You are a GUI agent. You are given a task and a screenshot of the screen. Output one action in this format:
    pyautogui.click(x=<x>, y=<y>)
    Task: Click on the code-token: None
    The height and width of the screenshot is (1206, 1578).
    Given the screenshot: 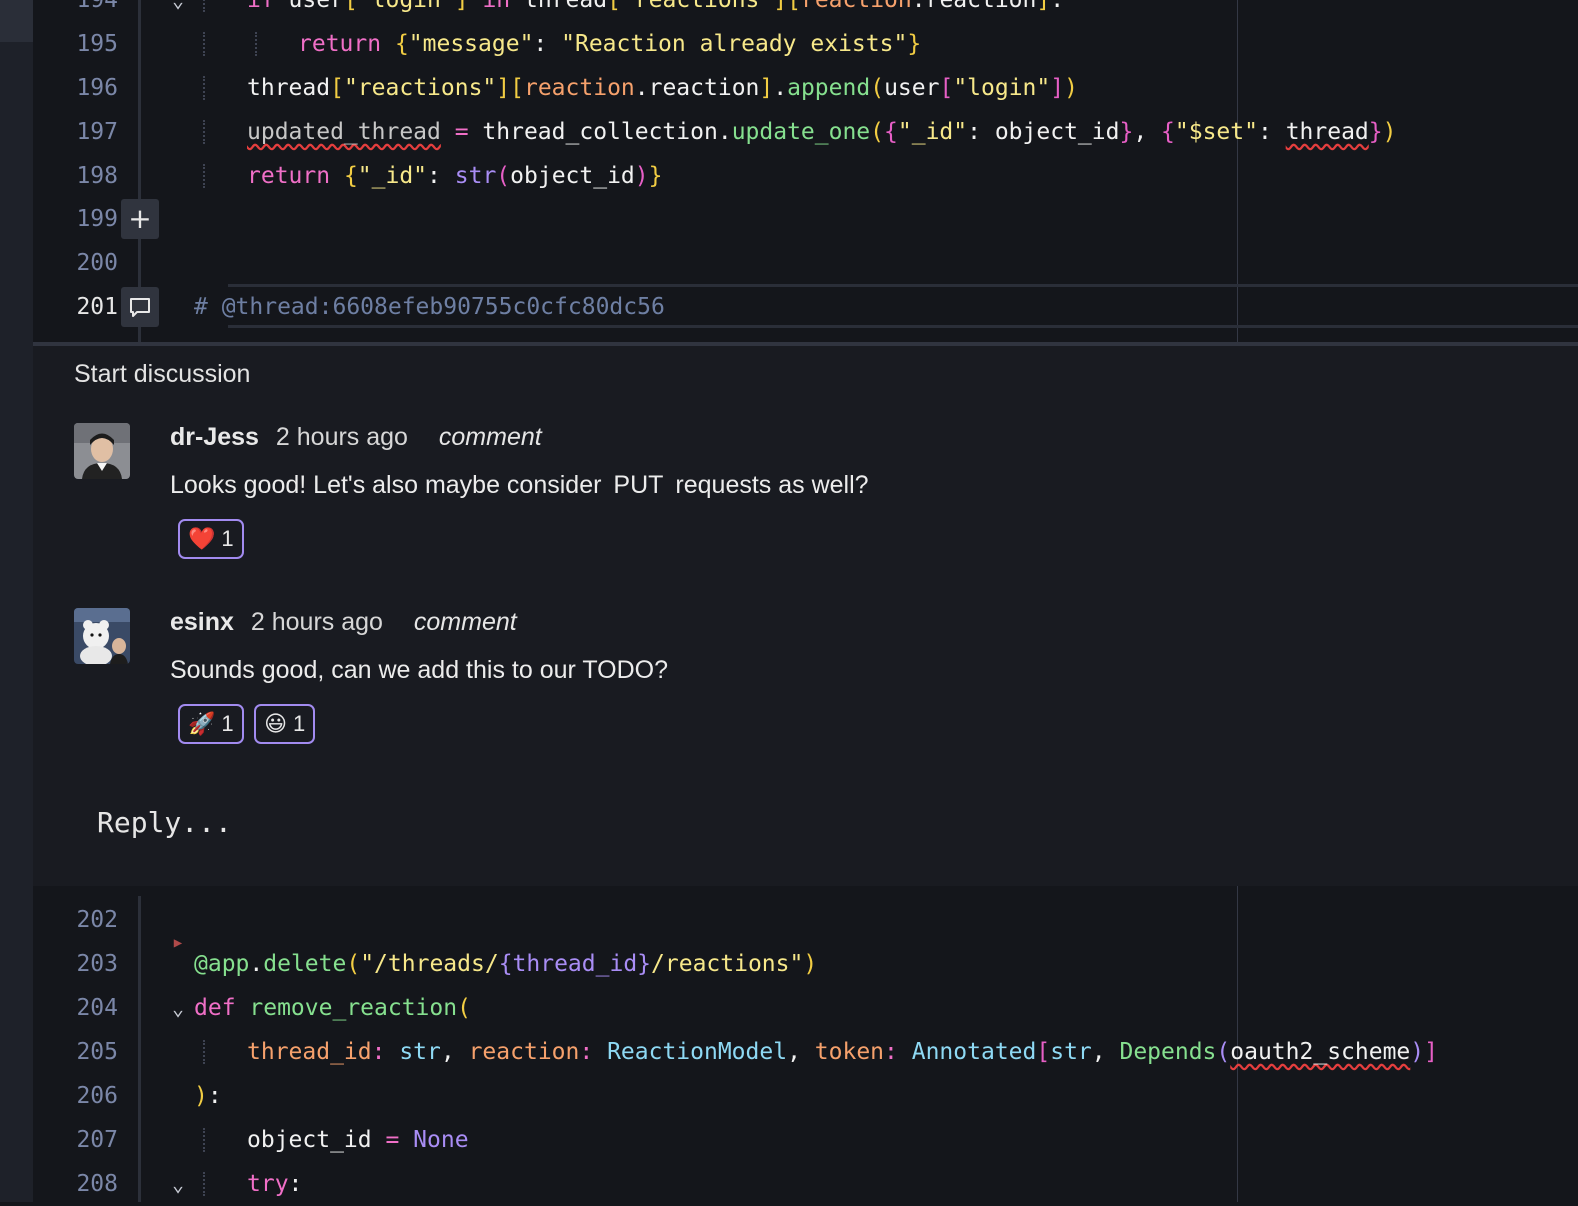 What is the action you would take?
    pyautogui.click(x=441, y=1140)
    